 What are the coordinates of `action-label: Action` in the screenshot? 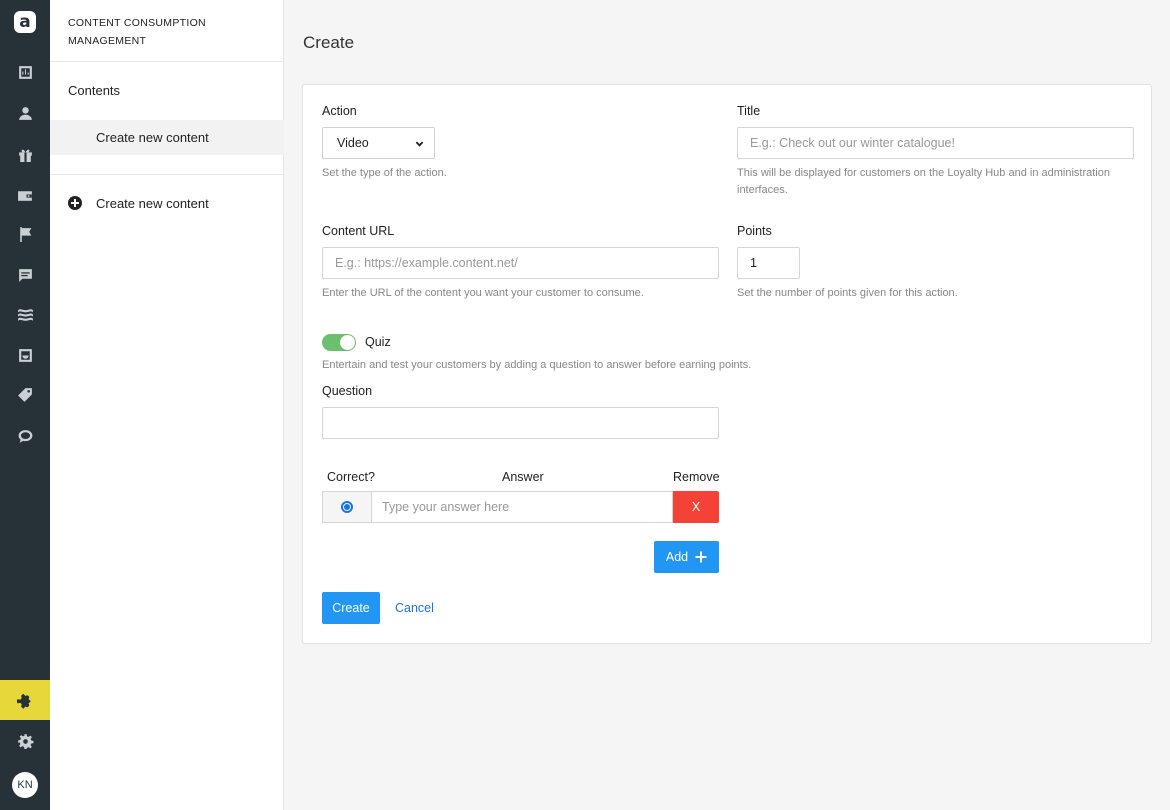 It's located at (339, 111).